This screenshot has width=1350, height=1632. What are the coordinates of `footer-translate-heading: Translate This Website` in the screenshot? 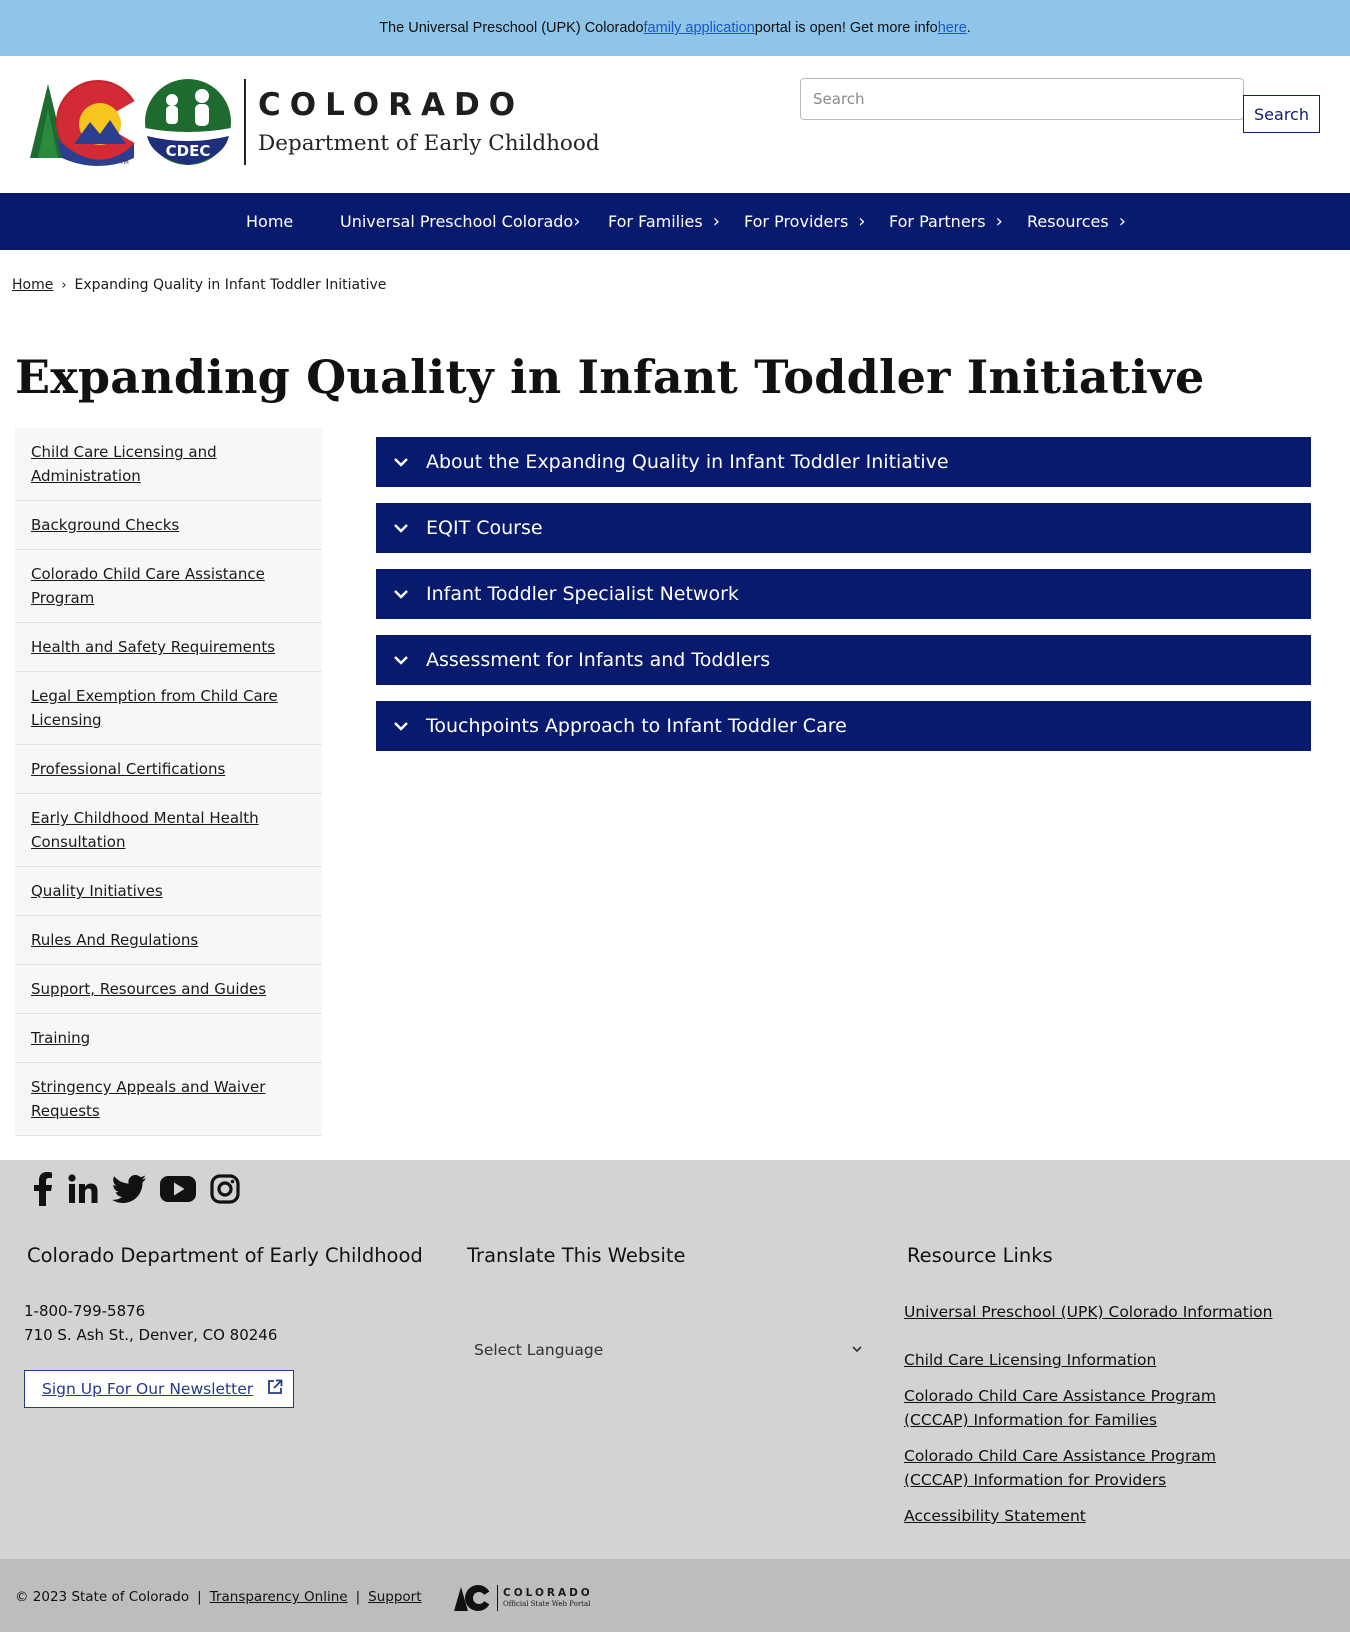 It's located at (576, 1255).